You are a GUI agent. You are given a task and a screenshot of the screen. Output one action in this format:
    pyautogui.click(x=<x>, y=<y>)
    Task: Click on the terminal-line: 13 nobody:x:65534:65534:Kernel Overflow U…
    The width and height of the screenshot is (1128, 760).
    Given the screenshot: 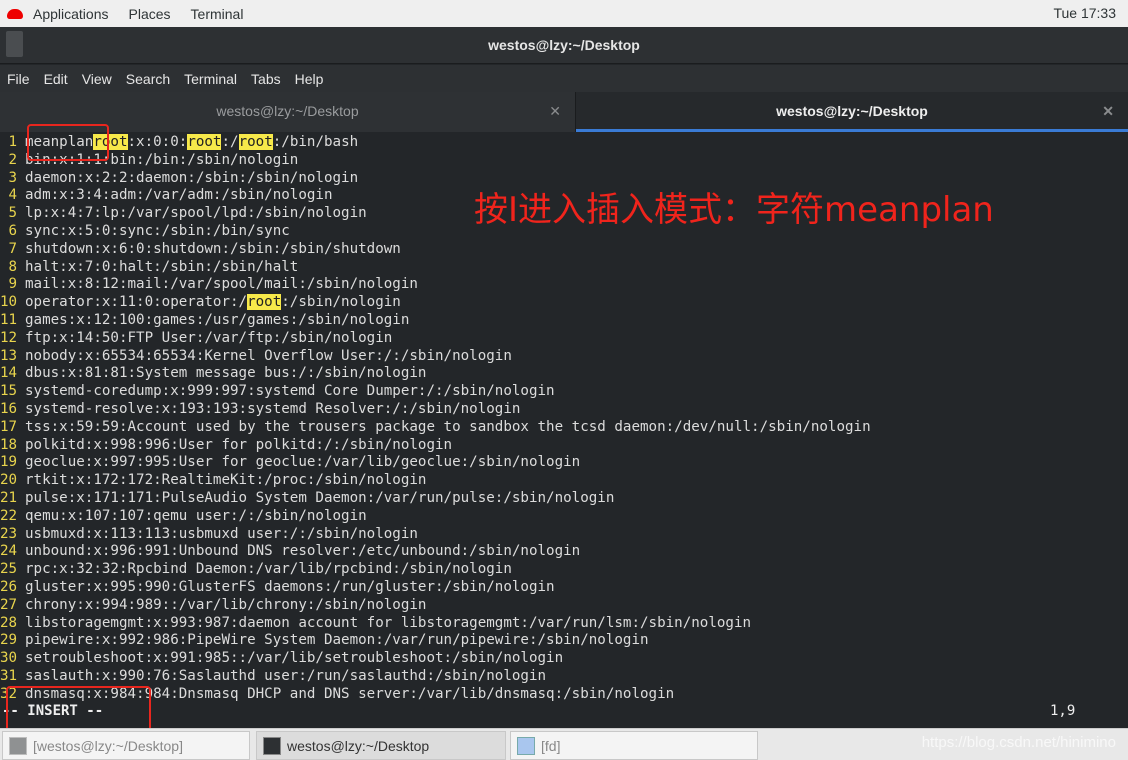 What is the action you would take?
    pyautogui.click(x=564, y=357)
    